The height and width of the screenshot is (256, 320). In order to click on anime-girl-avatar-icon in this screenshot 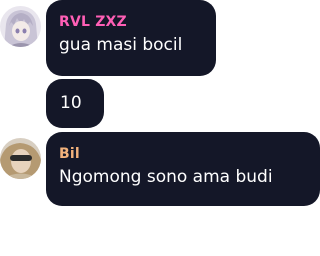, I will do `click(20, 26)`.